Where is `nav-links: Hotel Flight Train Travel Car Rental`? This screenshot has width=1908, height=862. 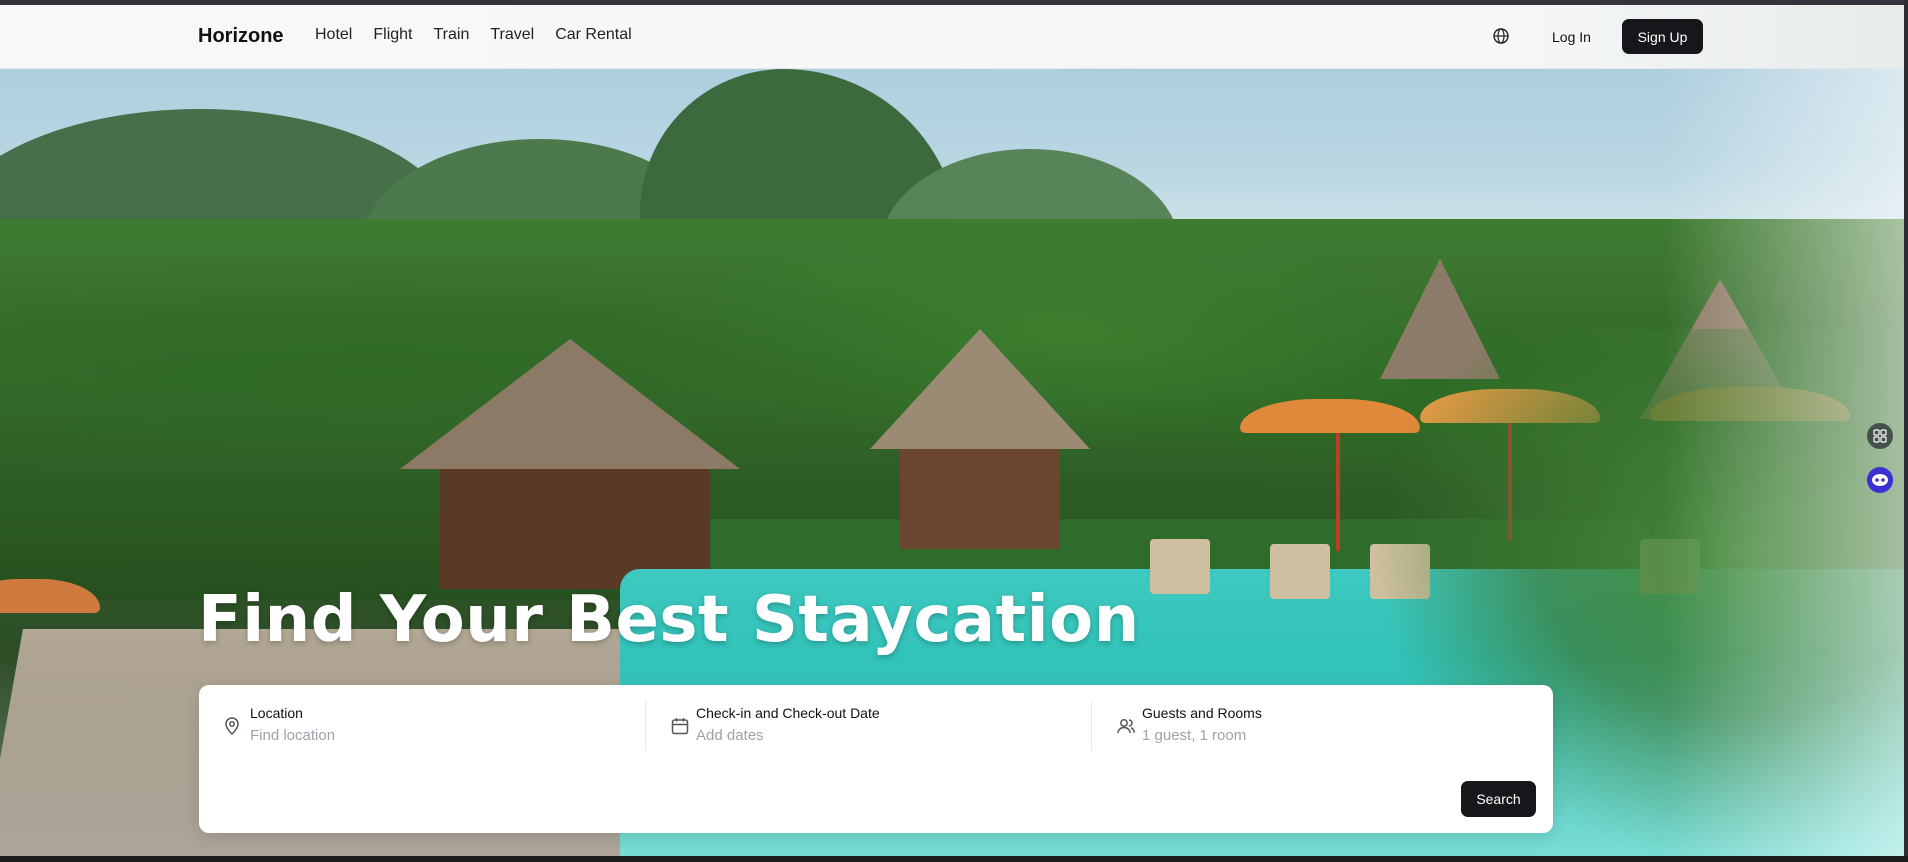 nav-links: Hotel Flight Train Travel Car Rental is located at coordinates (484, 35).